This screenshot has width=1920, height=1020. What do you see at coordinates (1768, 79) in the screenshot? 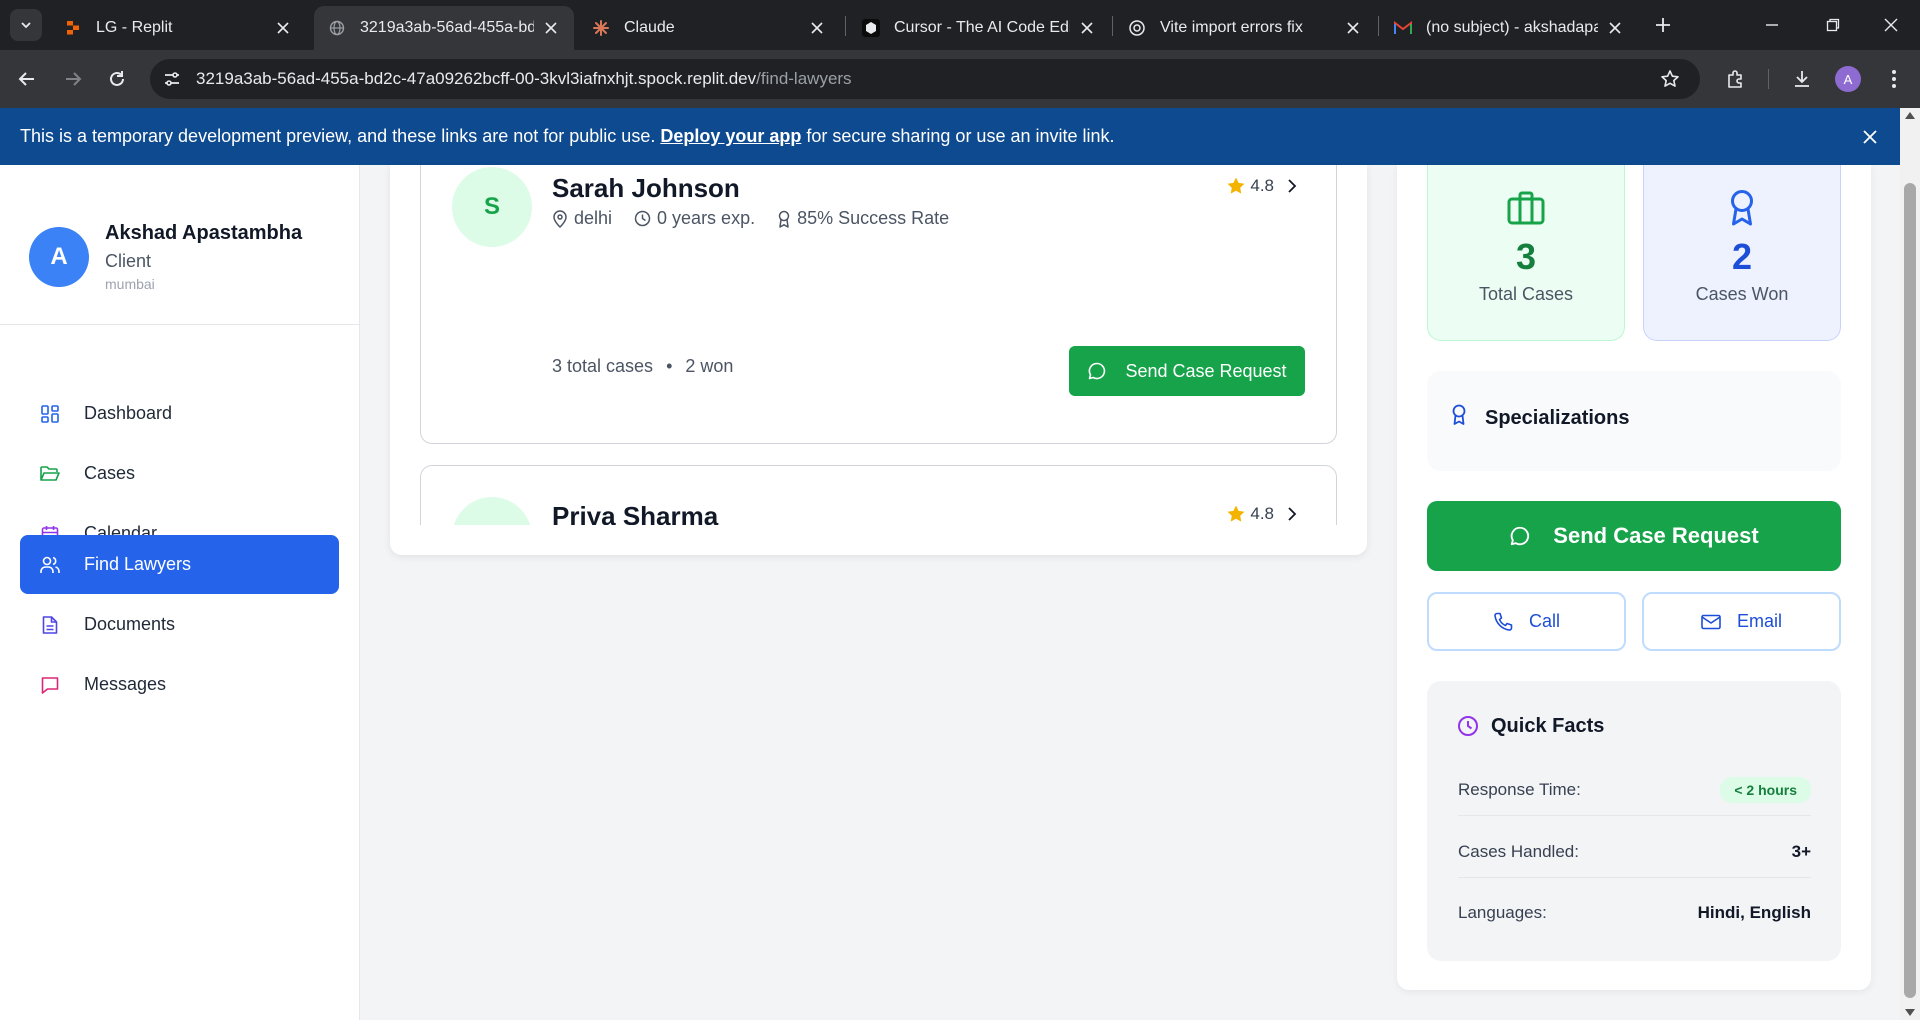
I see `toolbar-divider` at bounding box center [1768, 79].